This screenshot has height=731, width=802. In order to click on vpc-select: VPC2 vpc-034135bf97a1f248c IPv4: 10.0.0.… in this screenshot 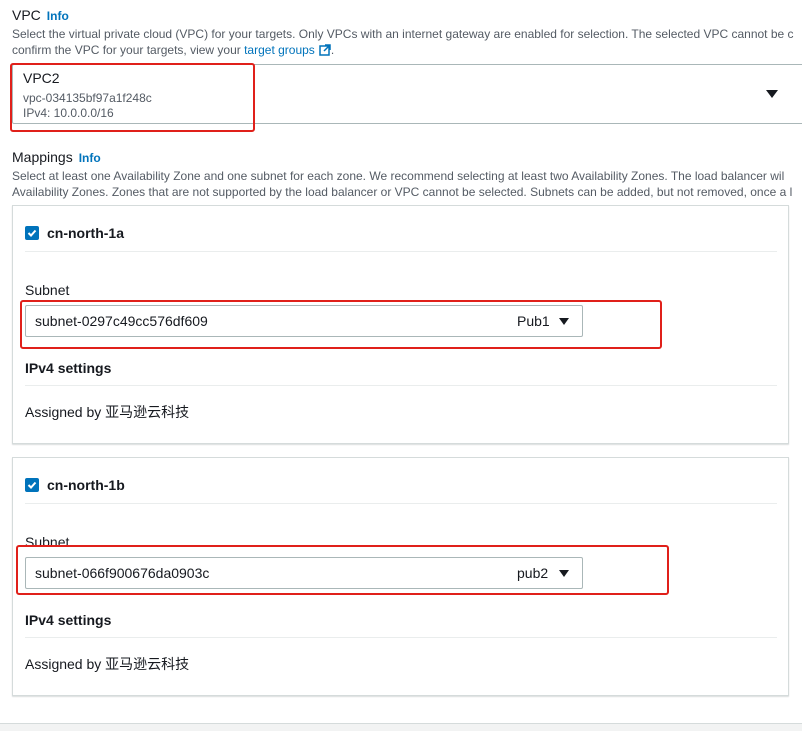, I will do `click(407, 94)`.